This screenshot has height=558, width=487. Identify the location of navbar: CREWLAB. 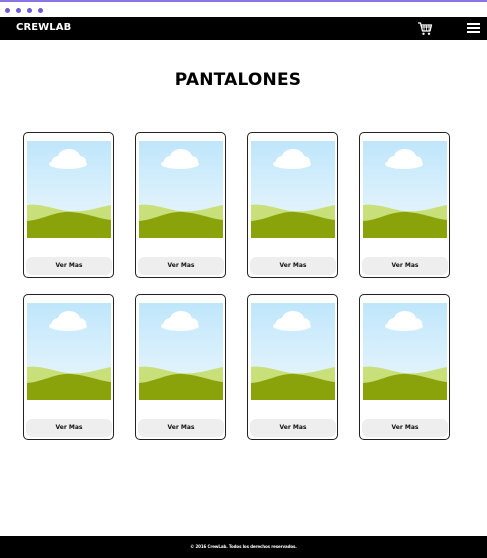
(243, 28).